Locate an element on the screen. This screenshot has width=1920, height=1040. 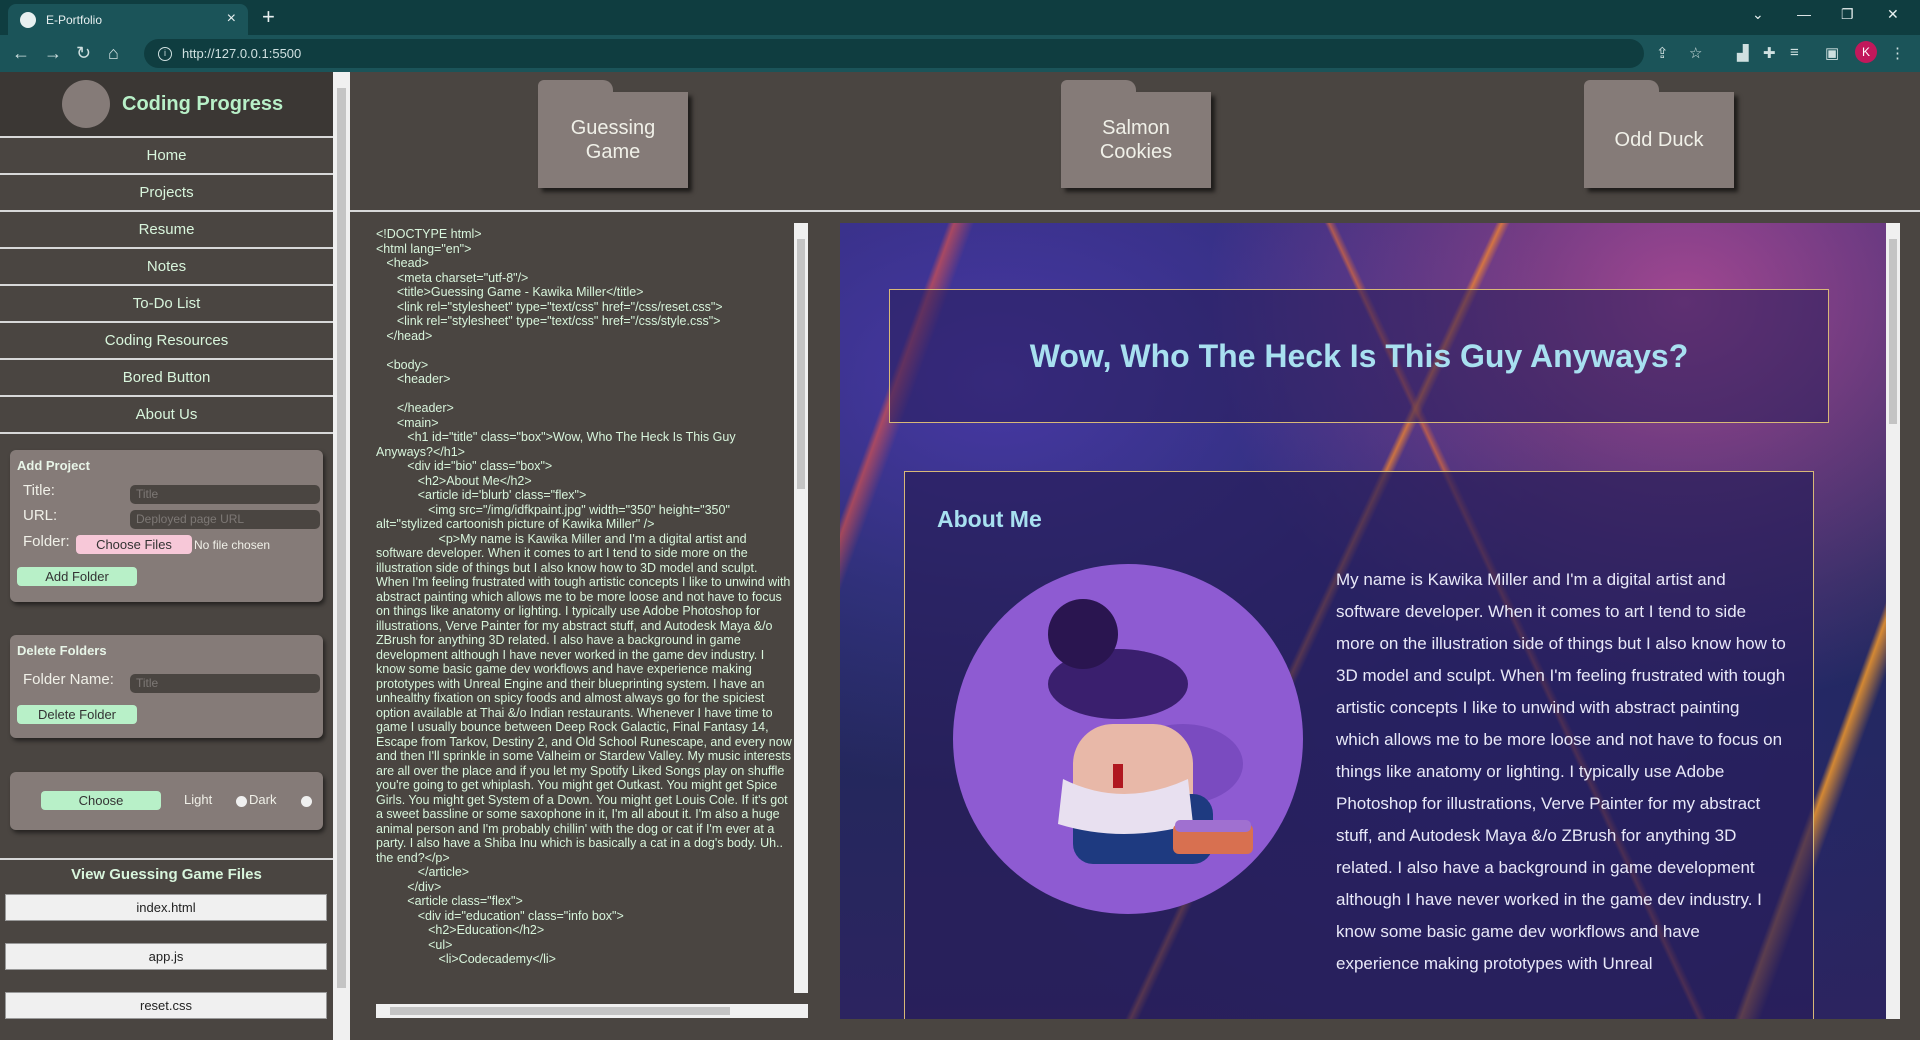
home-icon: ⌂ is located at coordinates (113, 53).